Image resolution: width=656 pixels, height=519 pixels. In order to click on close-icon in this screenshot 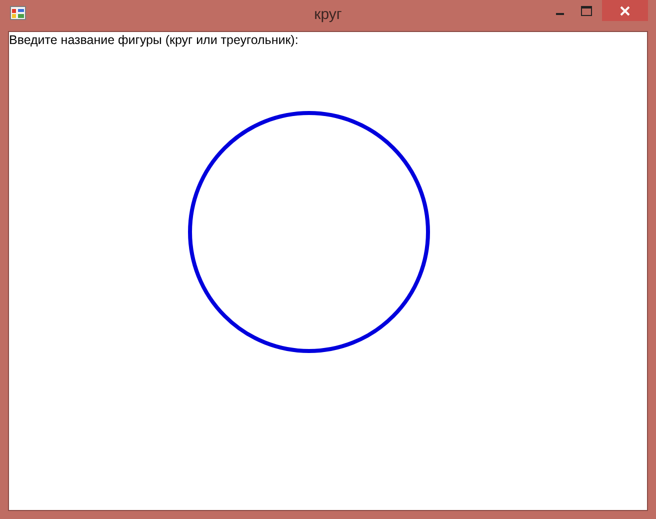, I will do `click(625, 11)`.